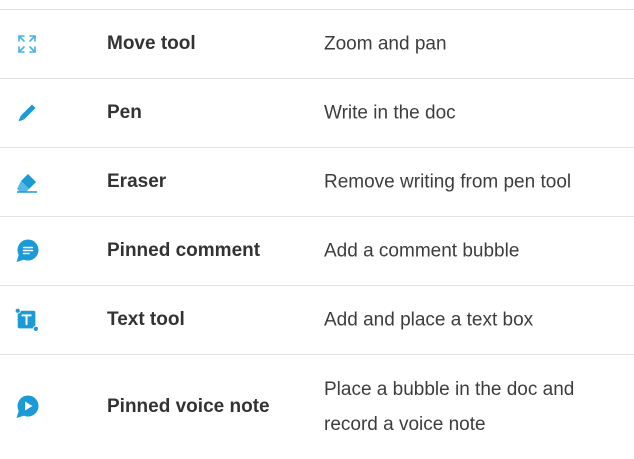 Image resolution: width=634 pixels, height=459 pixels. What do you see at coordinates (184, 250) in the screenshot?
I see `tool-name: Pinned comment` at bounding box center [184, 250].